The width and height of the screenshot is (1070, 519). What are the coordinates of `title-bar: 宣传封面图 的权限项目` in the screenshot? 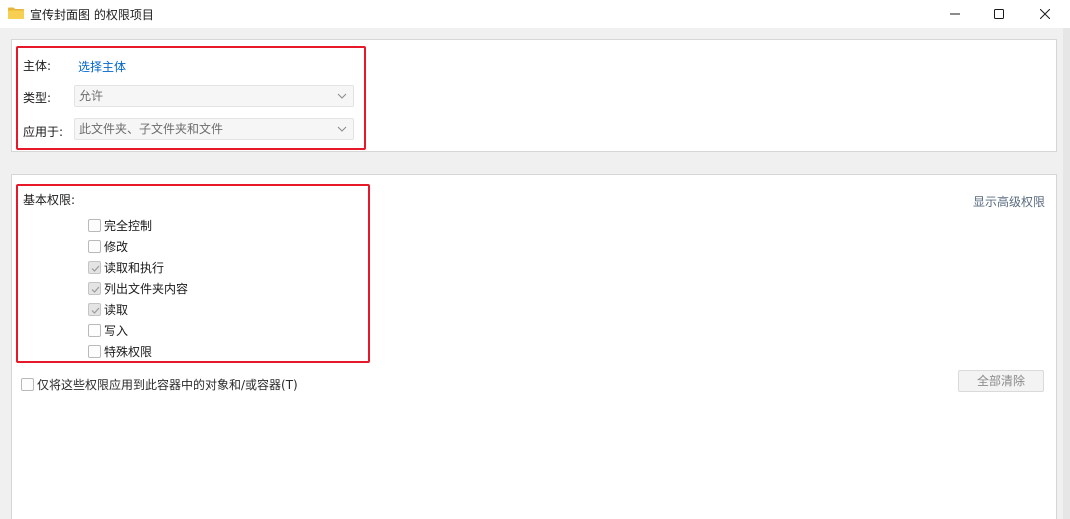 It's located at (535, 14).